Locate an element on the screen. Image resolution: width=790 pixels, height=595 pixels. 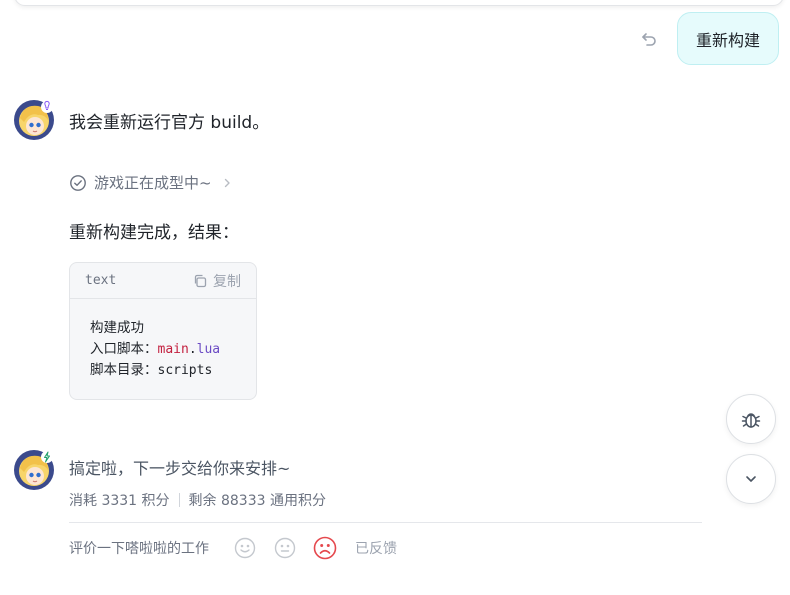
code-line: 构建成功 is located at coordinates (163, 328).